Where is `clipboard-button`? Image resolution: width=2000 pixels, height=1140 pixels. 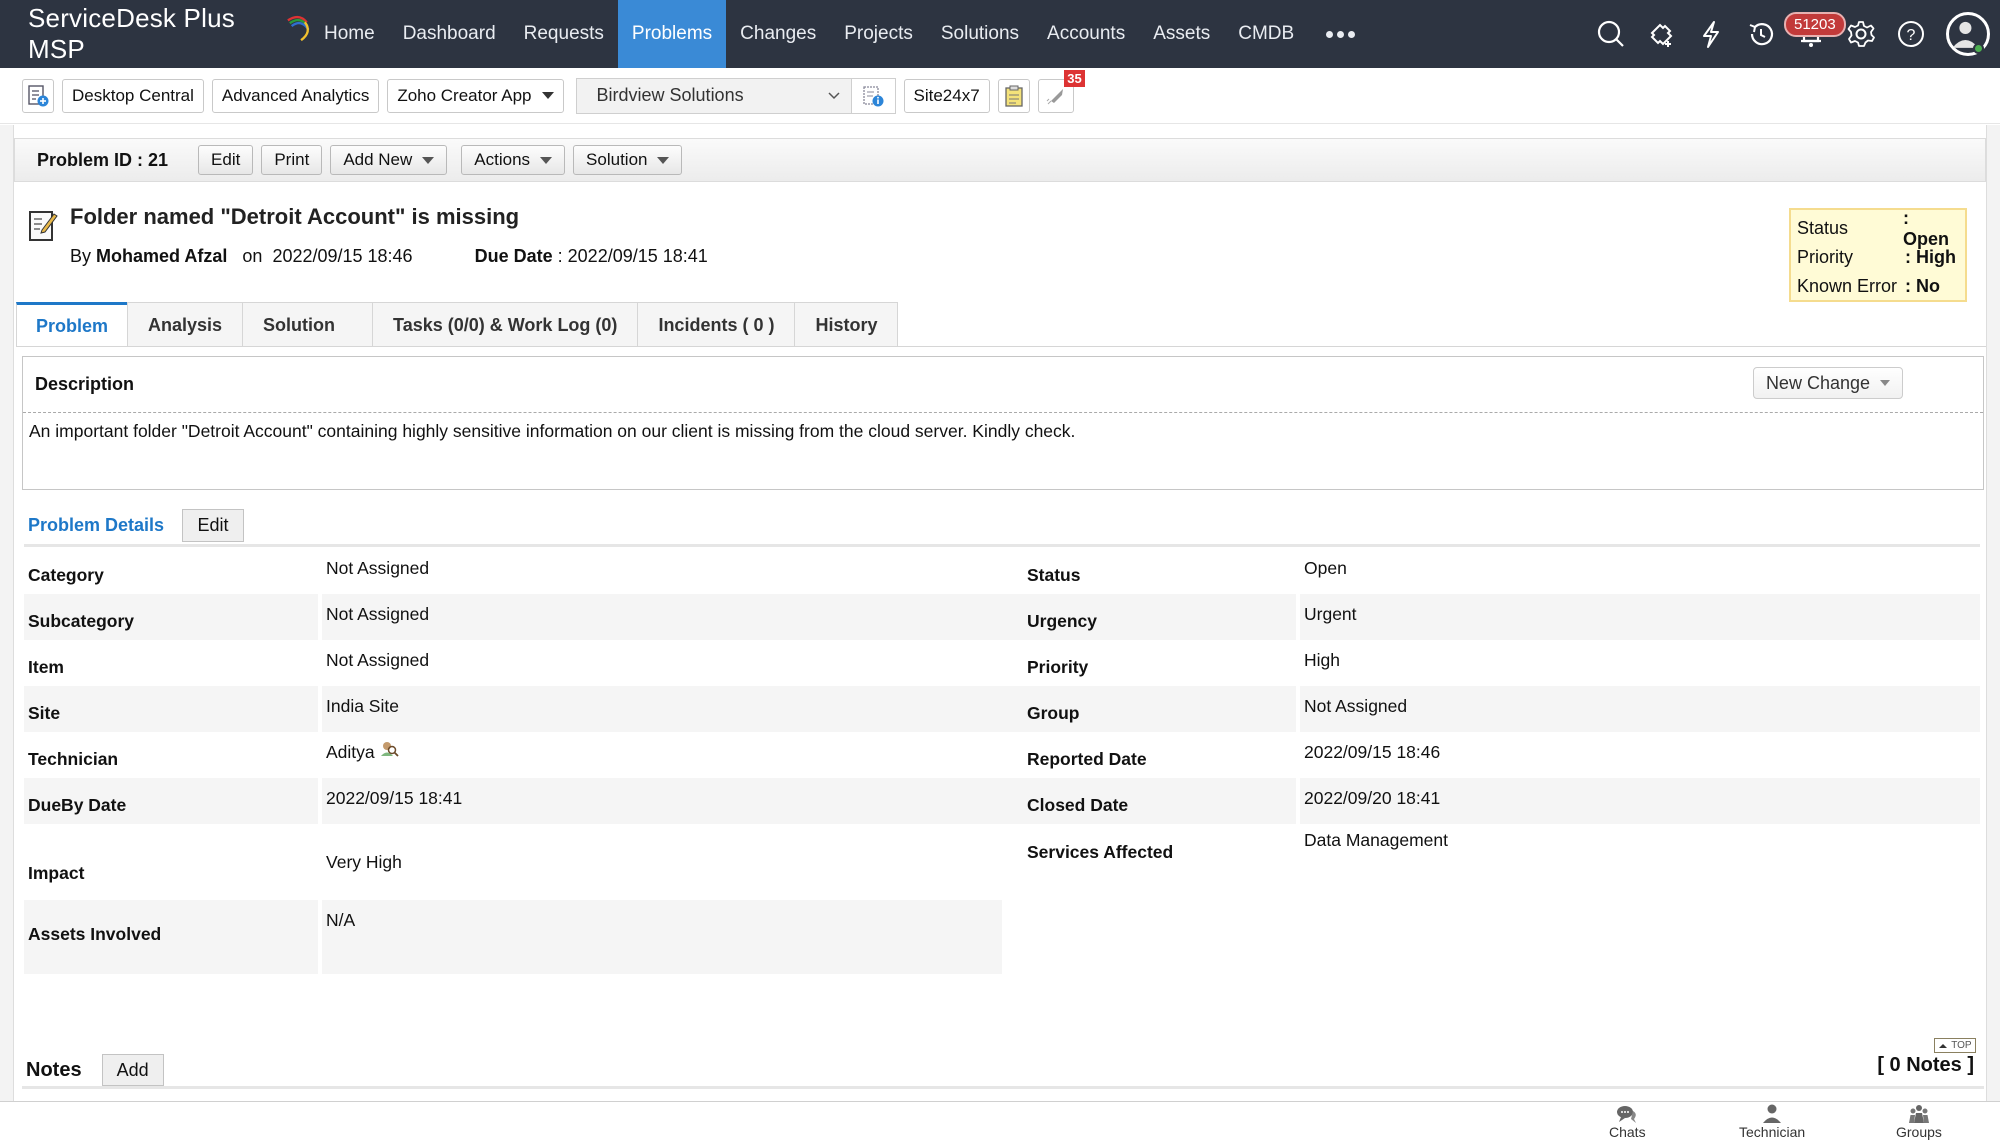
clipboard-button is located at coordinates (1013, 95).